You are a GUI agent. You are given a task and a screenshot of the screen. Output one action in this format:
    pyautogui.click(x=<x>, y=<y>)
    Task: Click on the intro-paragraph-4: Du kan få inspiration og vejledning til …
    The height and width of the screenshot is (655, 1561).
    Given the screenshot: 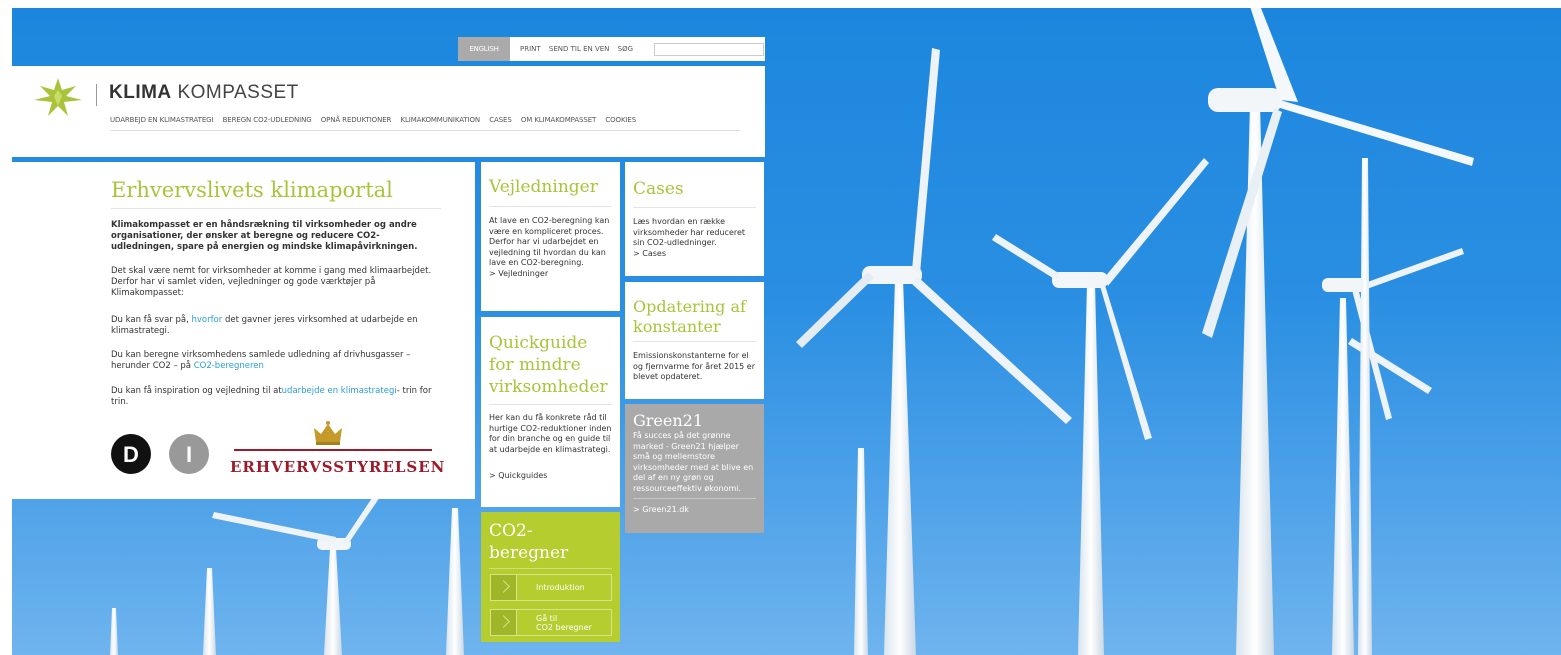 What is the action you would take?
    pyautogui.click(x=271, y=396)
    